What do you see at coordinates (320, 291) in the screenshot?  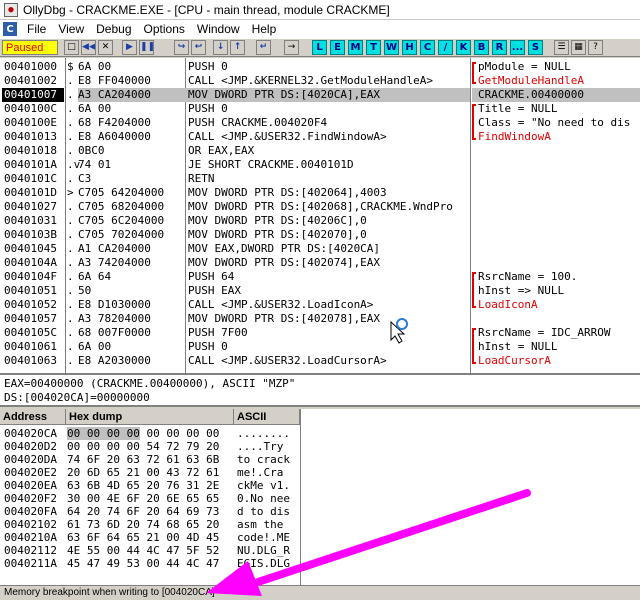 I see `disasm-row: 00401051. 50 PUSH EAX hInst => NULL` at bounding box center [320, 291].